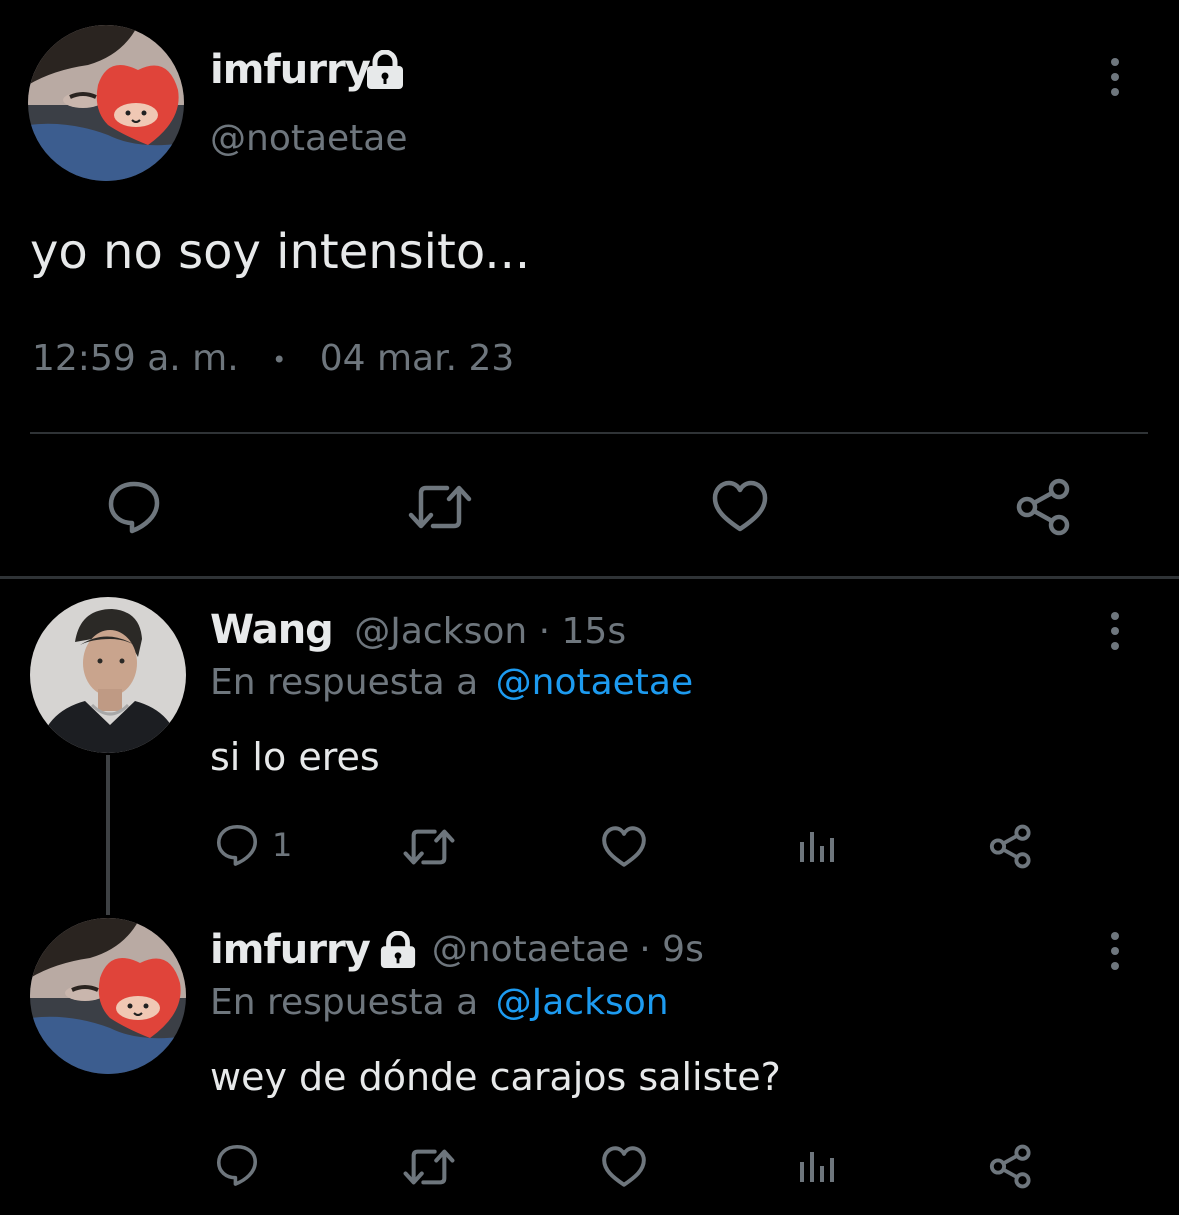 The height and width of the screenshot is (1215, 1179). I want to click on reply-context: En respuesta a @Jackson, so click(439, 1003).